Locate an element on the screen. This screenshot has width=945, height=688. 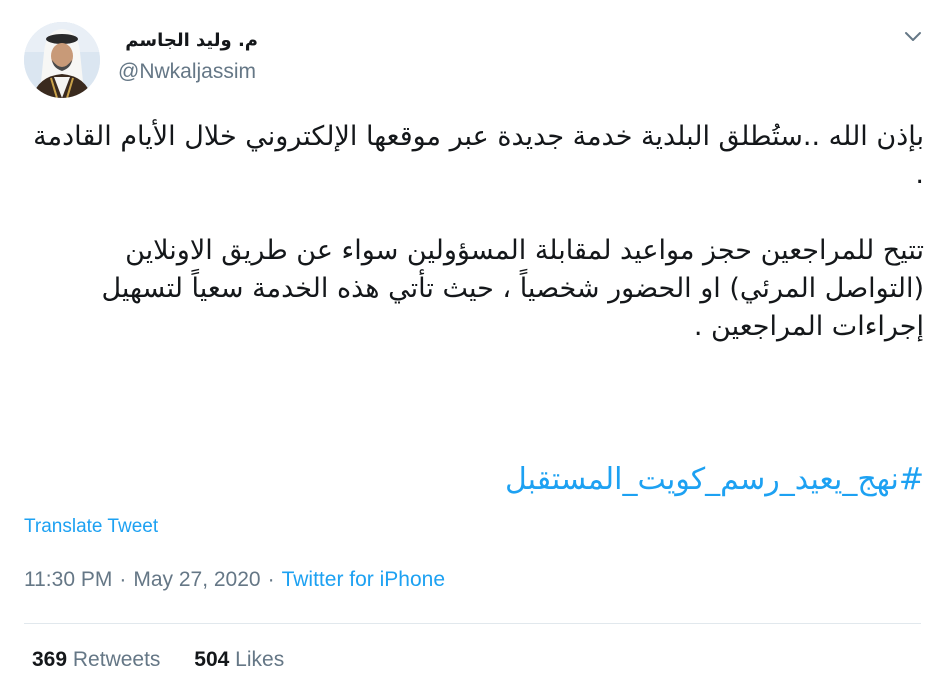
author-handle: @Nwkaljassim is located at coordinates (187, 72).